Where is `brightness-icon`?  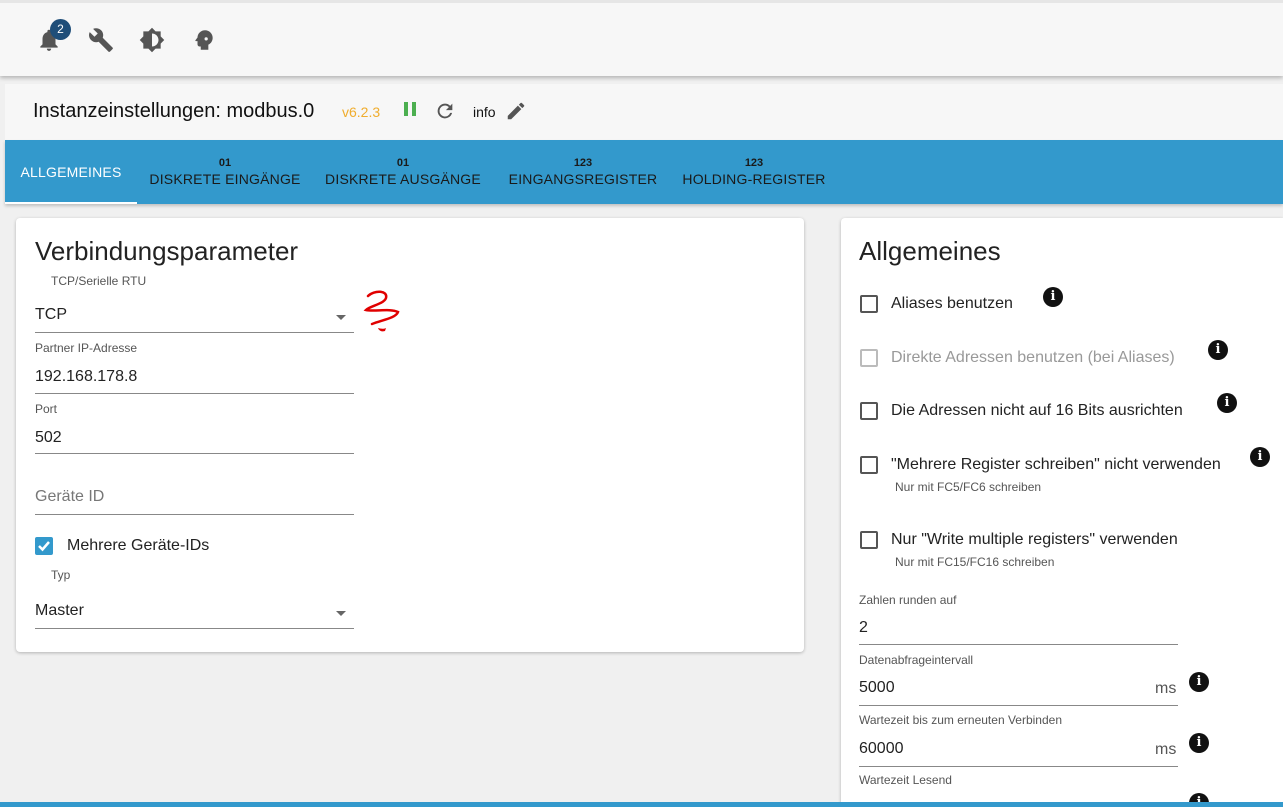 brightness-icon is located at coordinates (152, 40).